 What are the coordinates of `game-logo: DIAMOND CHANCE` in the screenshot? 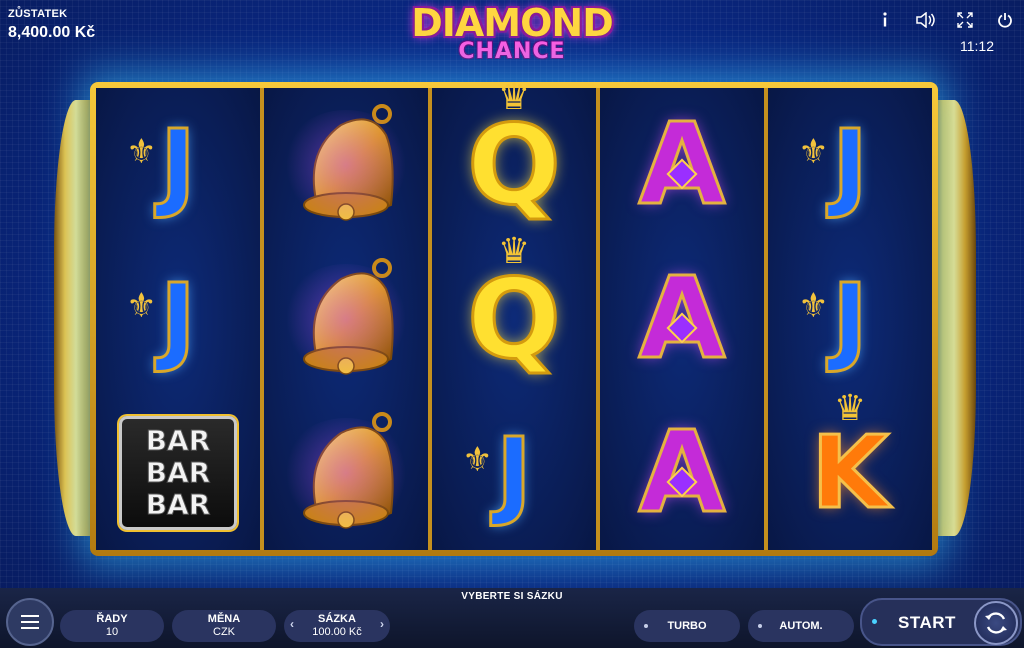 It's located at (512, 32).